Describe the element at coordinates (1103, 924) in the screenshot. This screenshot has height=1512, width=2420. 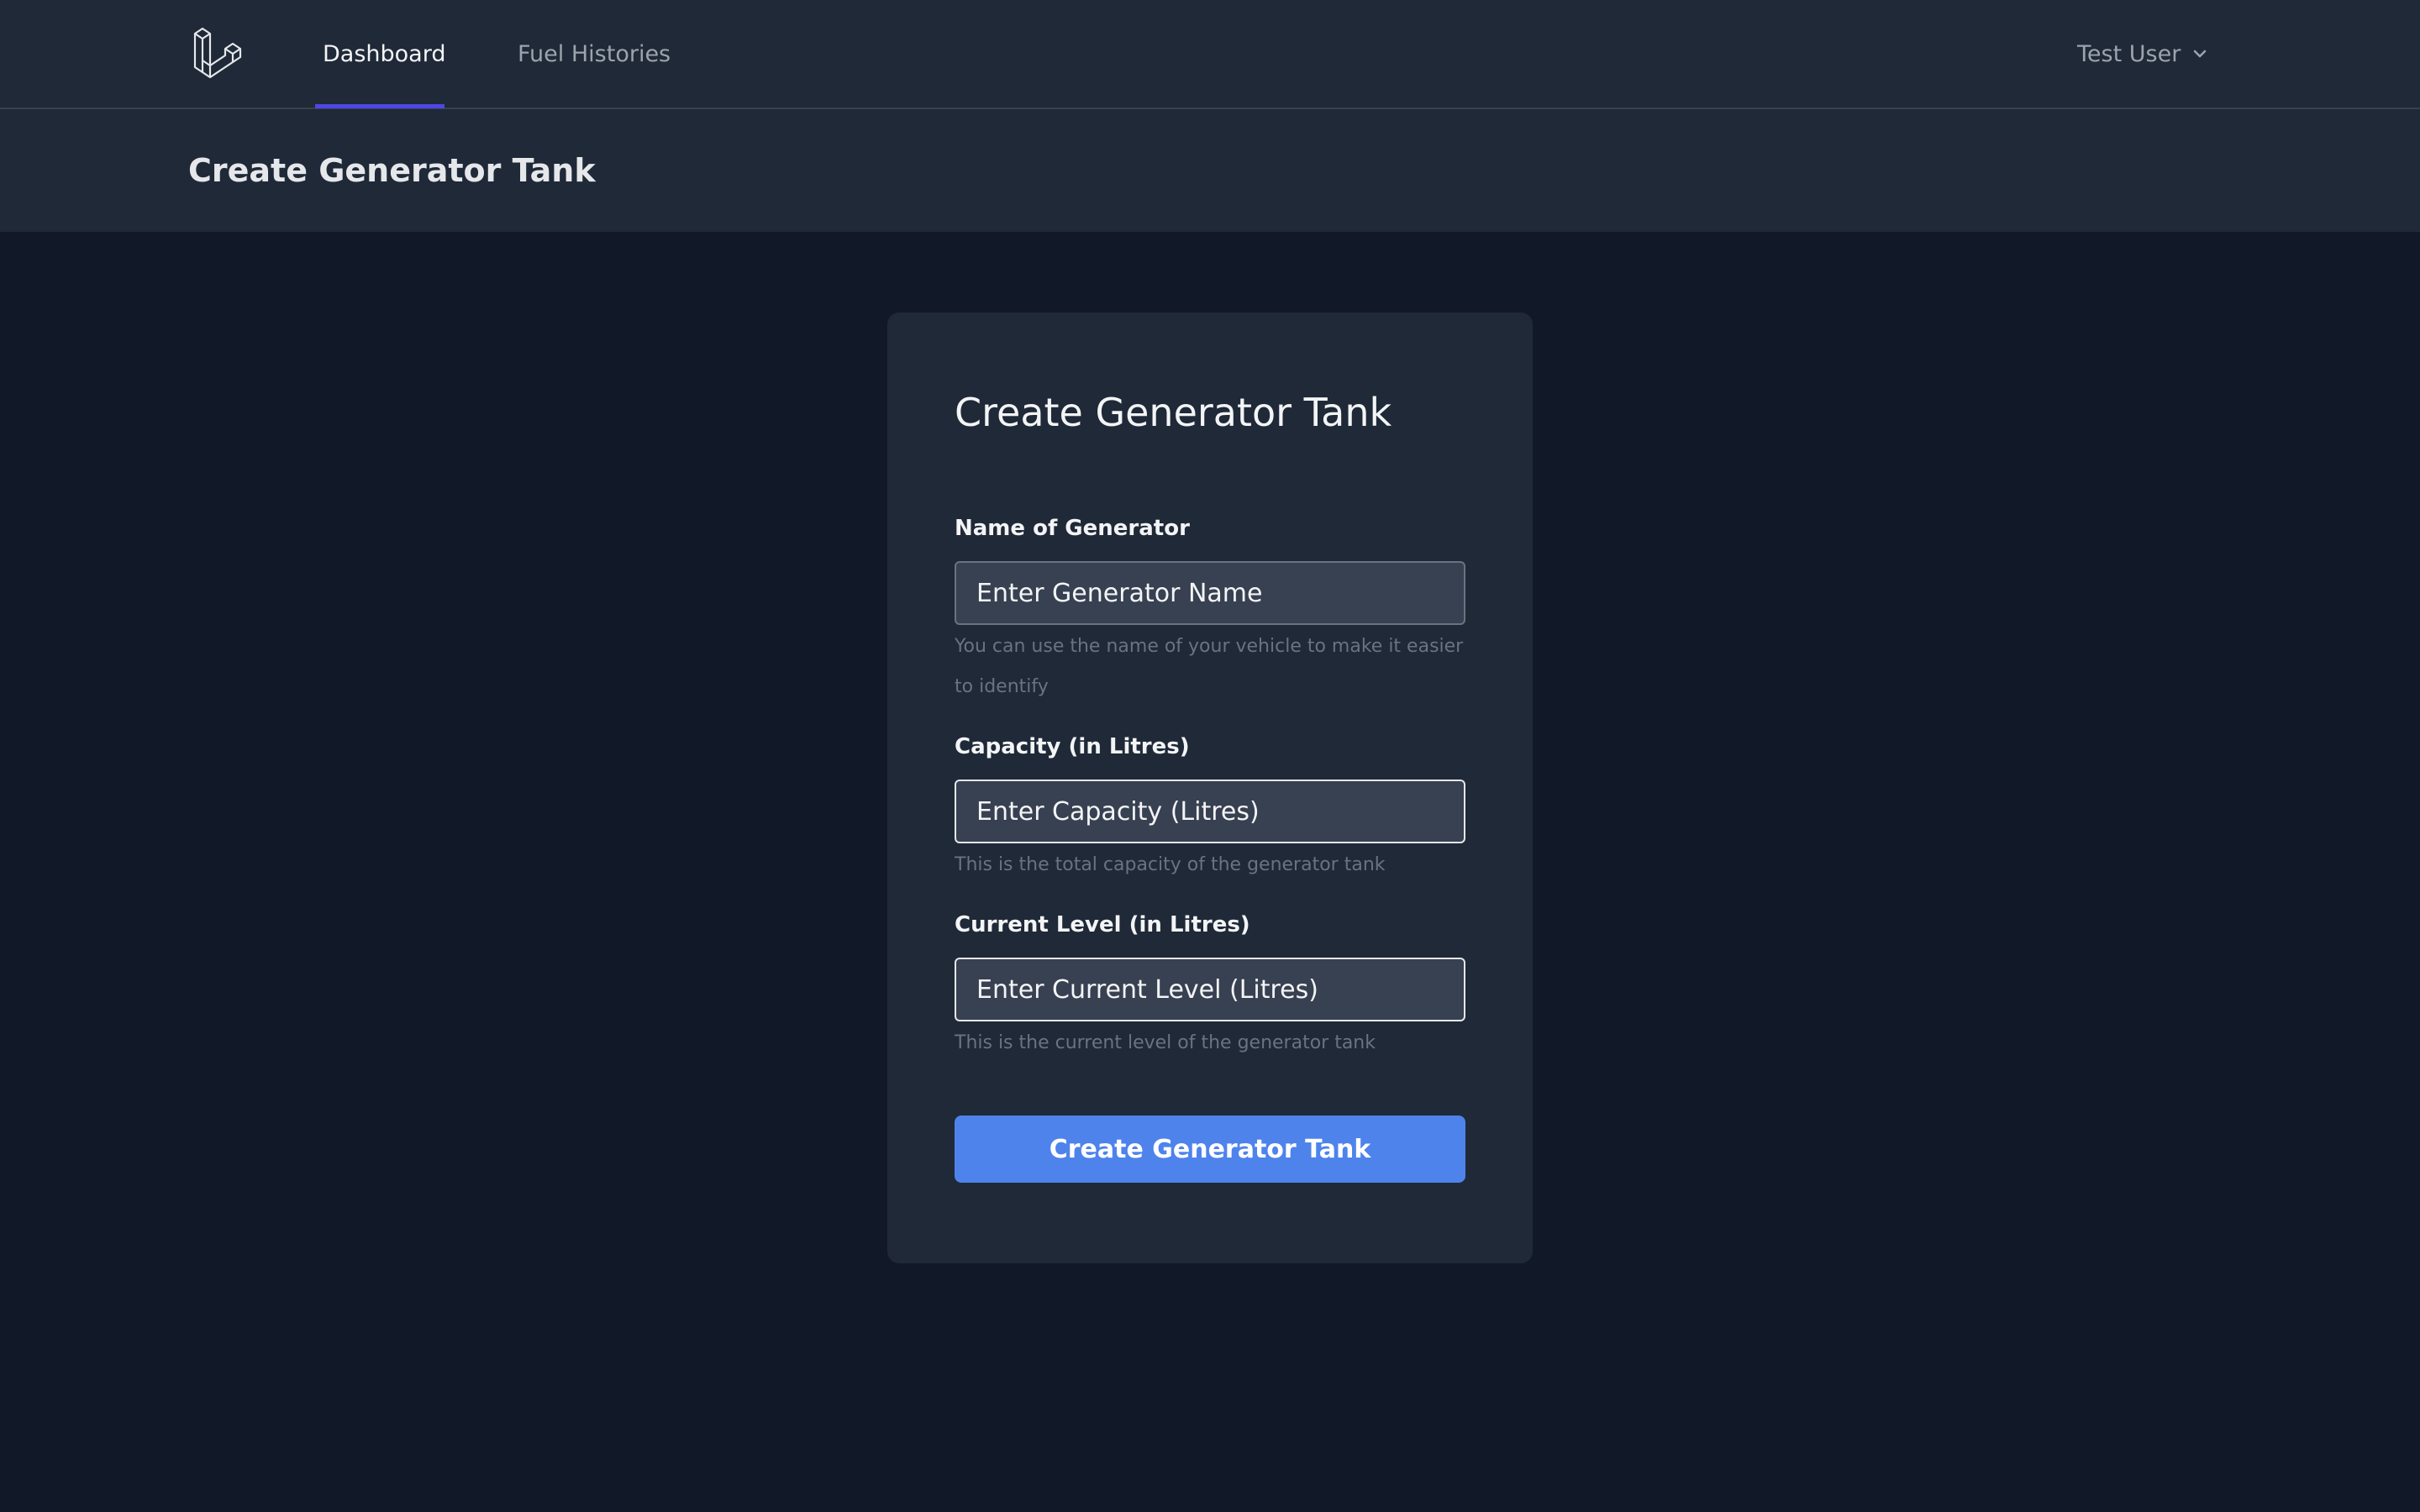
I see `current-level-label: Current Level (in Litres)` at that location.